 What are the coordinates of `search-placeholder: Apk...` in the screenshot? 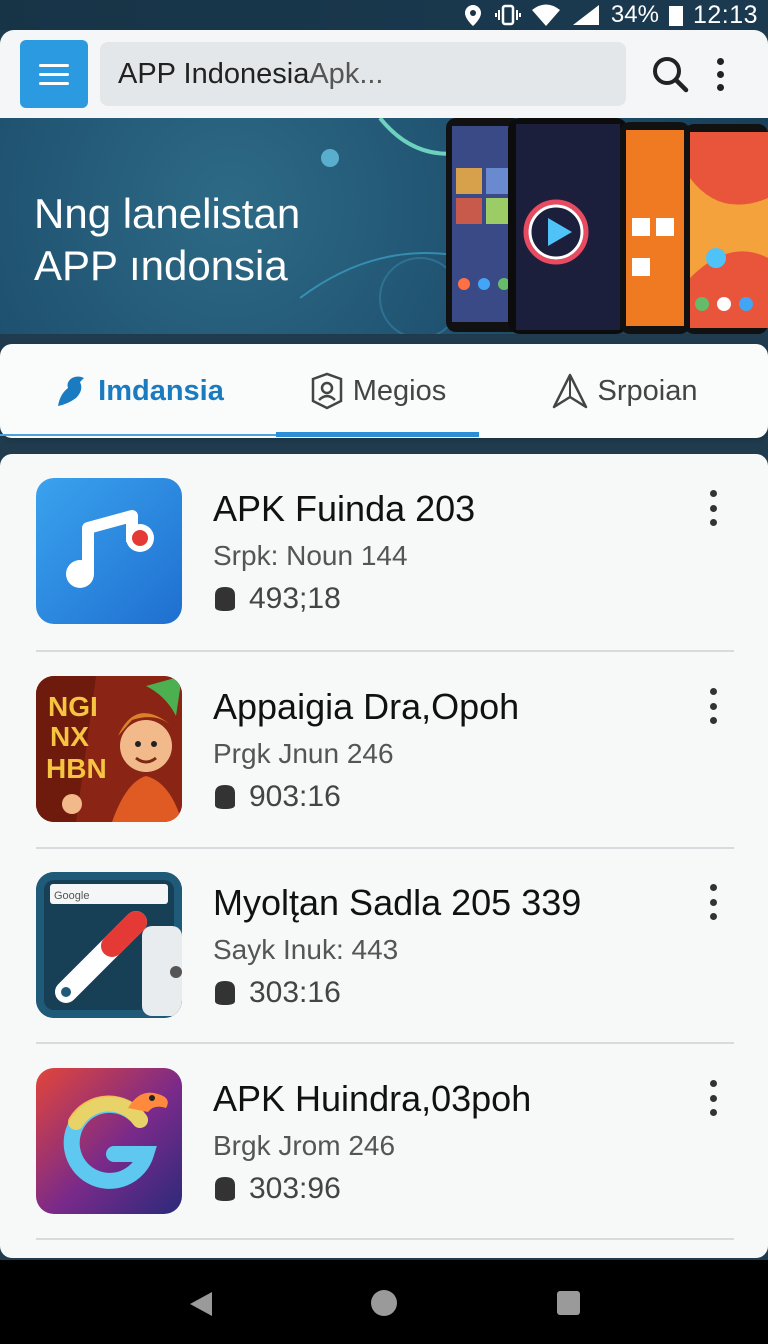 It's located at (346, 73).